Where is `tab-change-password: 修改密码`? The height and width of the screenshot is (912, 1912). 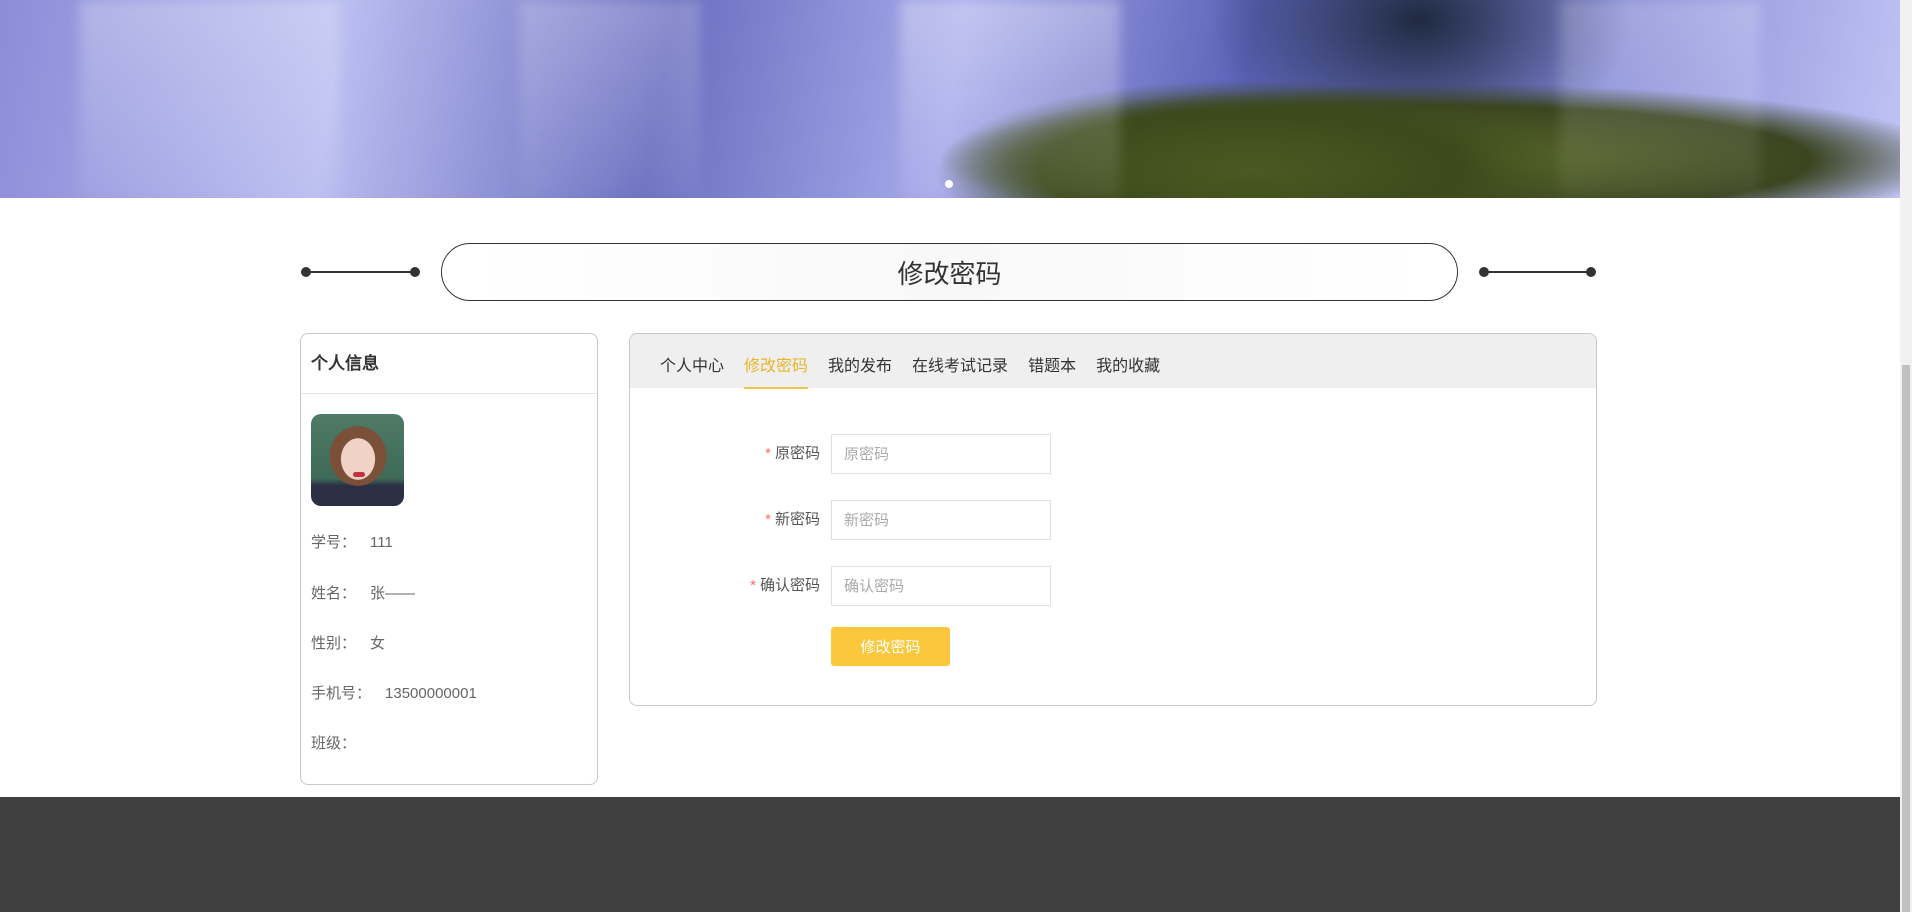
tab-change-password: 修改密码 is located at coordinates (776, 361).